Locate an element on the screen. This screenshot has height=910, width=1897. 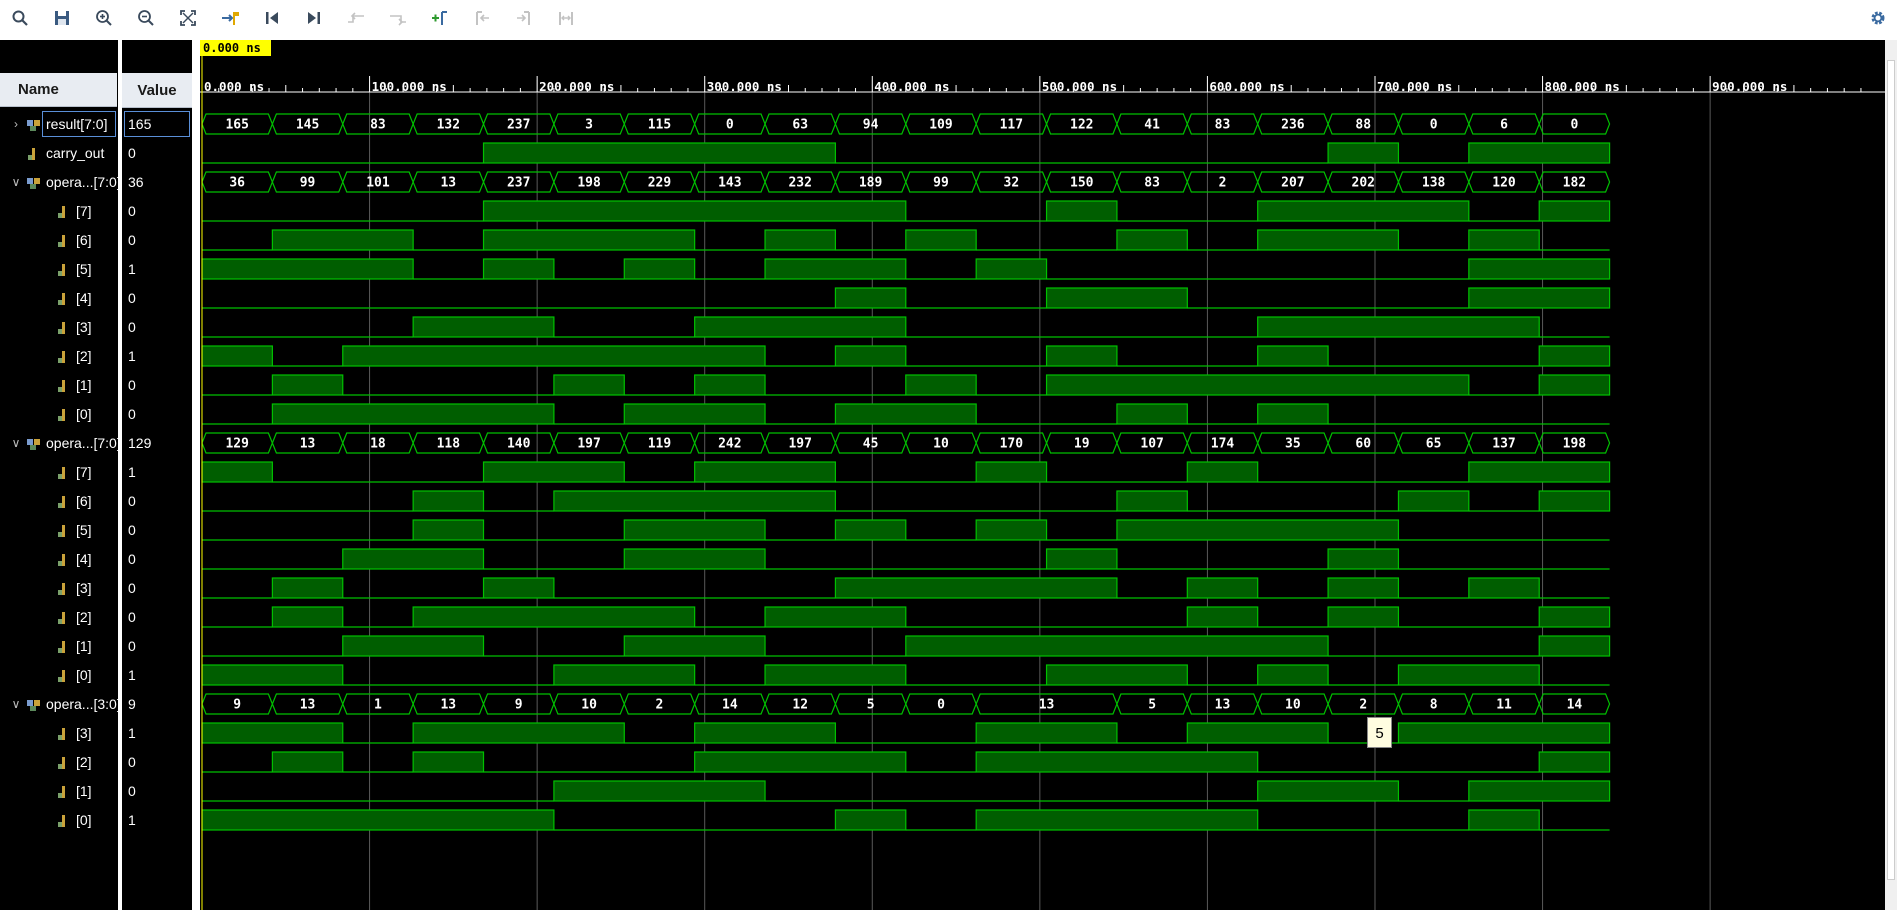
gear-icon is located at coordinates (1878, 18).